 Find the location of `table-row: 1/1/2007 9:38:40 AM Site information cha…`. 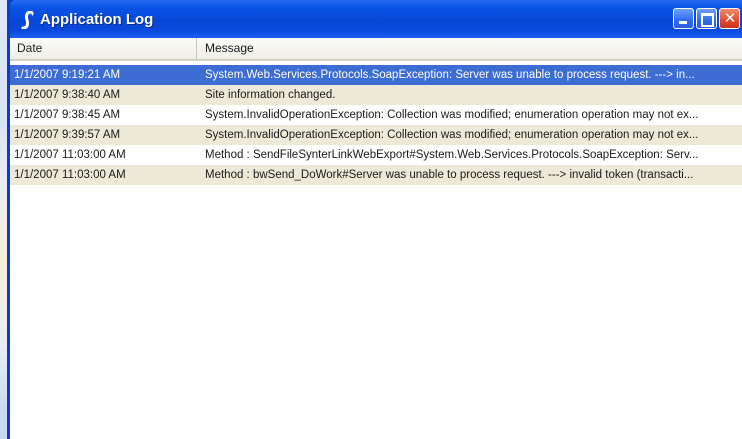

table-row: 1/1/2007 9:38:40 AM Site information cha… is located at coordinates (376, 95).